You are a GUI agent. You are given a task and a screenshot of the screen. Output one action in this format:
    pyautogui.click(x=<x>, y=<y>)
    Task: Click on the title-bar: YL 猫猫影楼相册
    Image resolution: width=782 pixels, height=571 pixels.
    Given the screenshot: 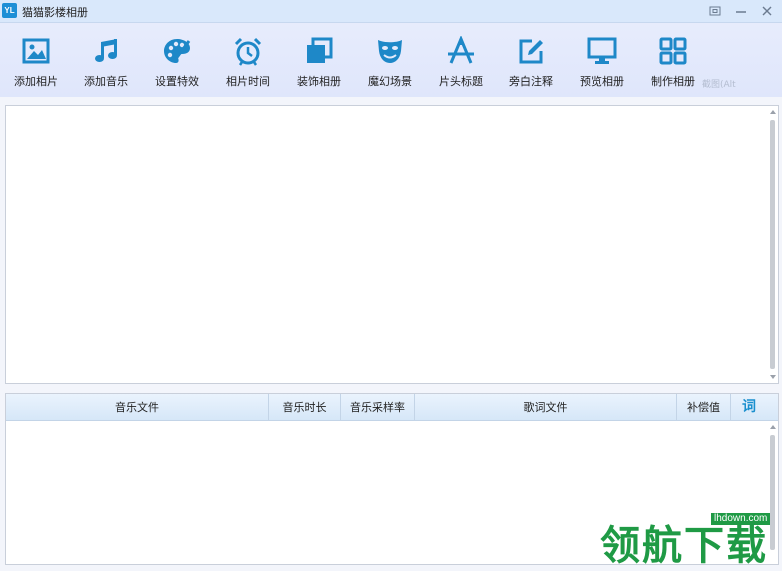 What is the action you would take?
    pyautogui.click(x=391, y=11)
    